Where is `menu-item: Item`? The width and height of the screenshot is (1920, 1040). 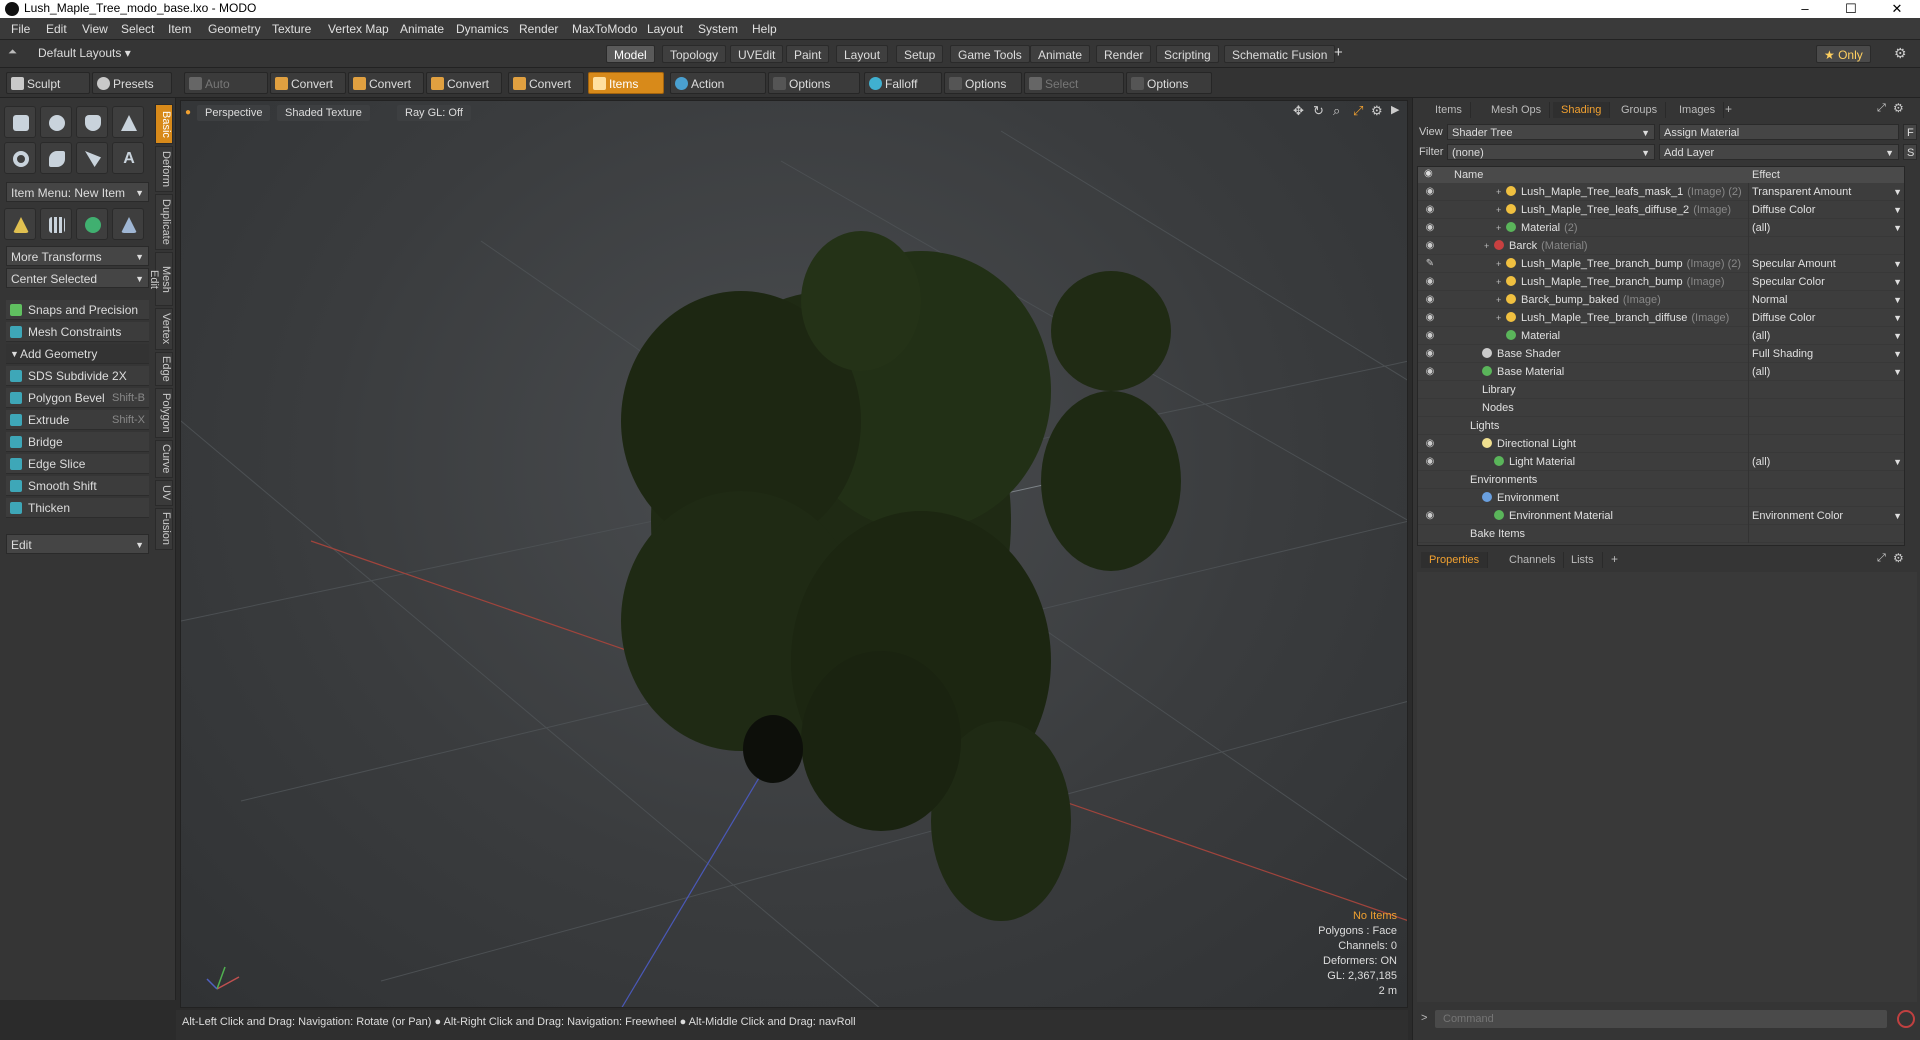 menu-item: Item is located at coordinates (179, 29).